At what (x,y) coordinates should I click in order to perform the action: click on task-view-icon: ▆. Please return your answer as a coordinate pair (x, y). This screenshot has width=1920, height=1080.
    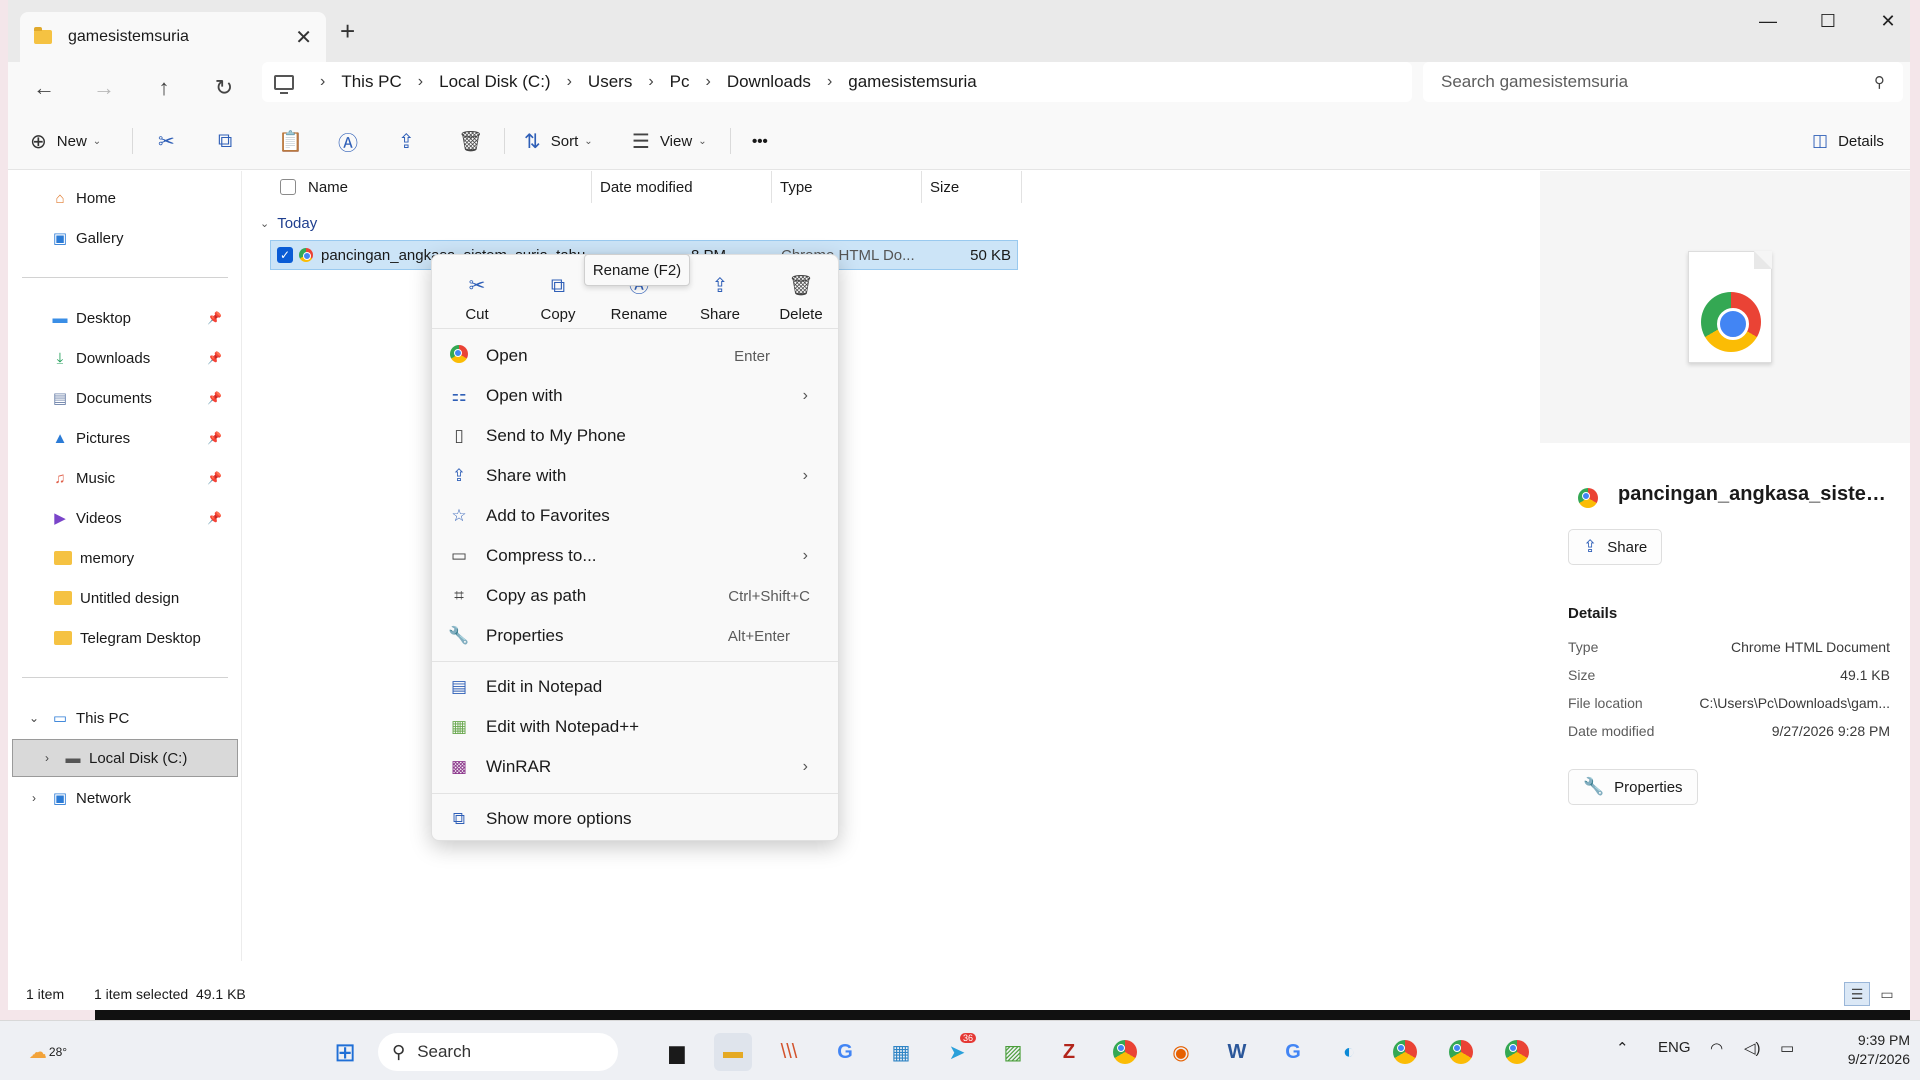
    Looking at the image, I should click on (677, 1052).